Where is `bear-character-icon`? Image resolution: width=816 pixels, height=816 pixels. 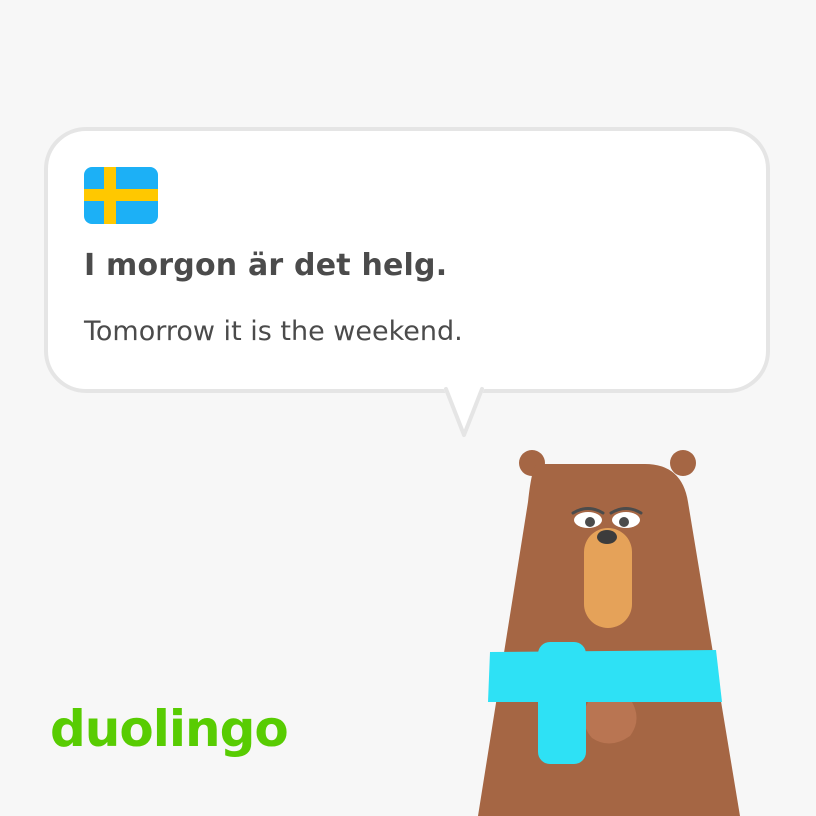 bear-character-icon is located at coordinates (609, 633).